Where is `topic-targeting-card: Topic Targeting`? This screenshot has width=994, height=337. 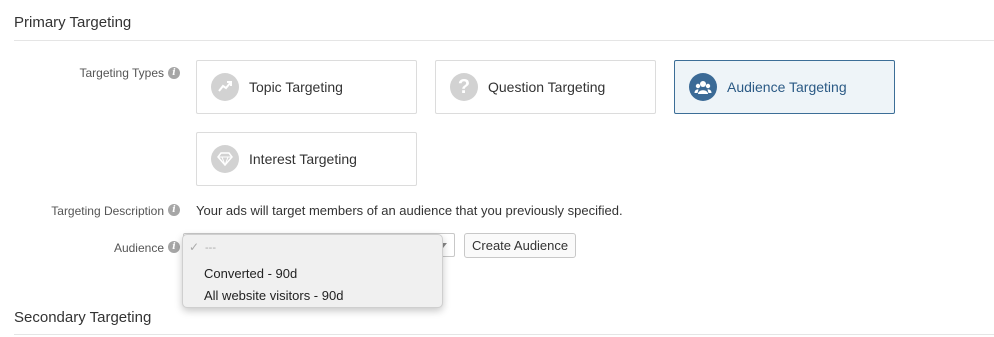 topic-targeting-card: Topic Targeting is located at coordinates (306, 87).